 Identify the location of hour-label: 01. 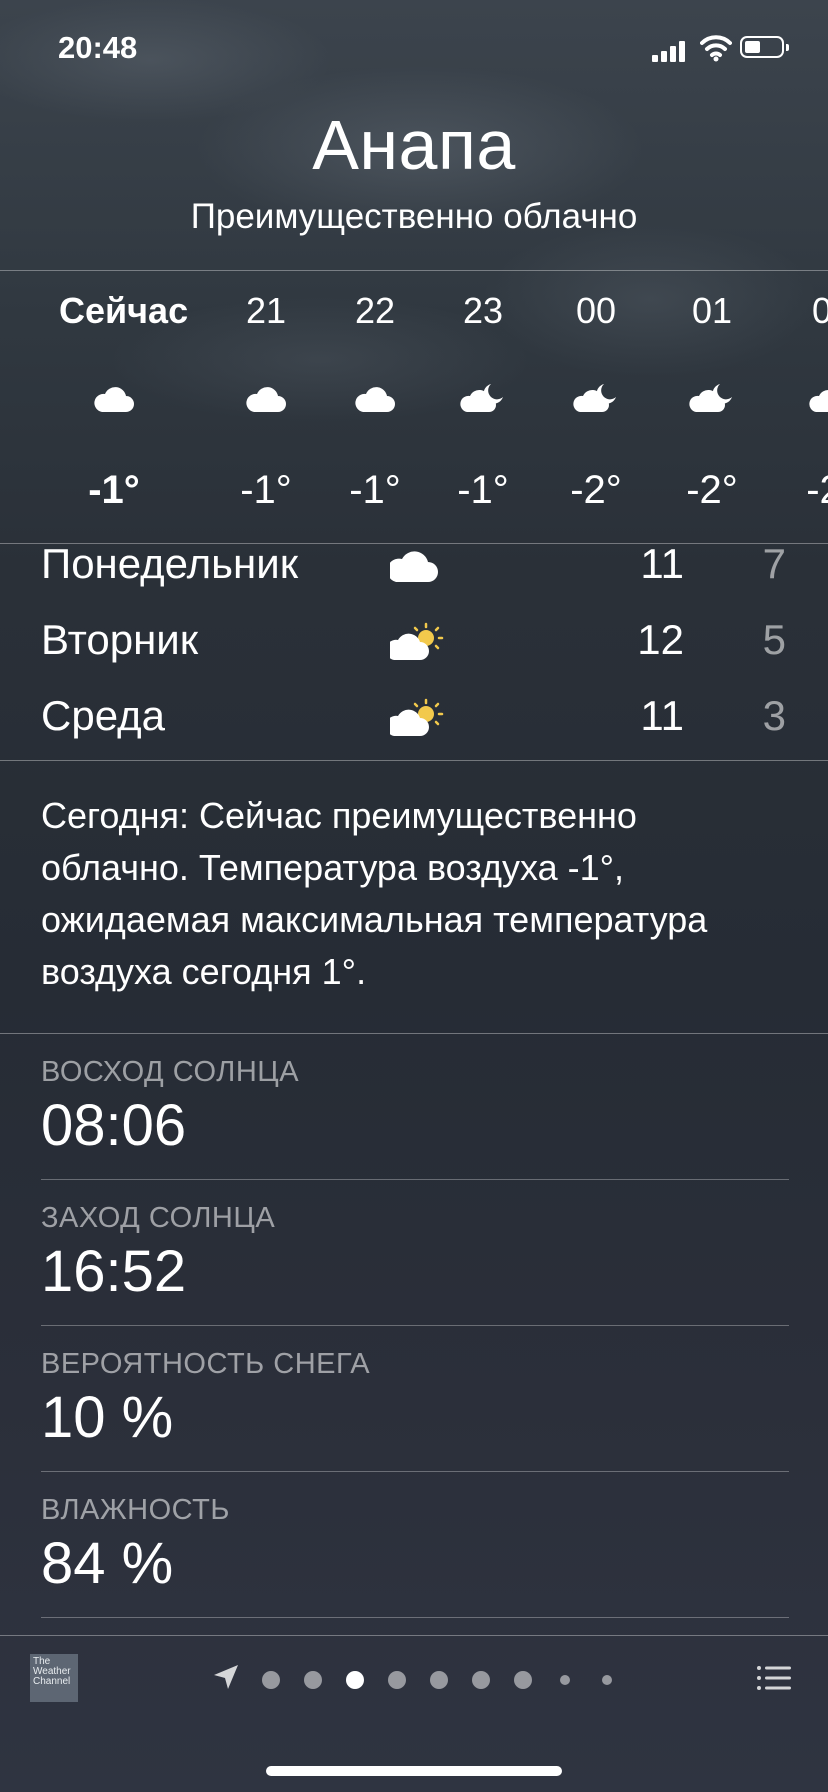
(712, 310).